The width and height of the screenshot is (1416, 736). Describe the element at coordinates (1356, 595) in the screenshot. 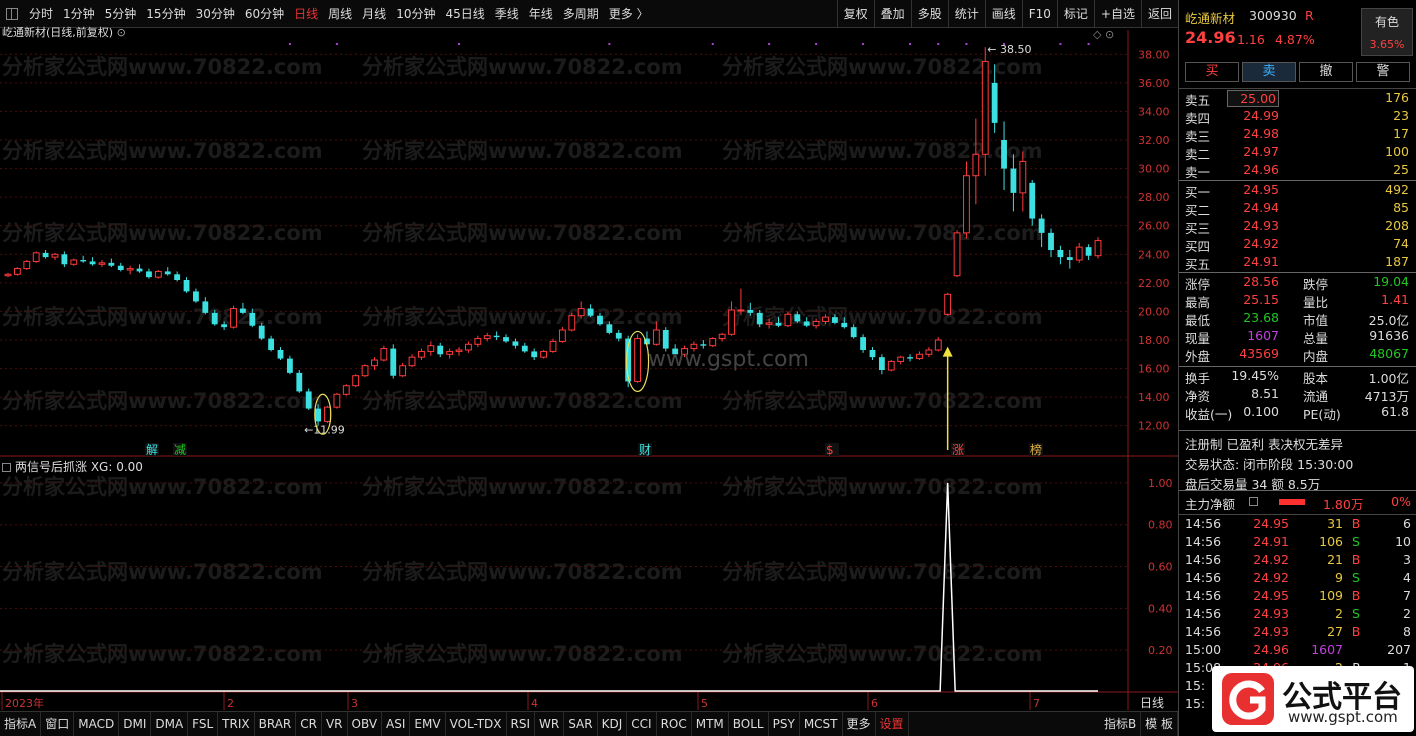

I see `tick-side: B` at that location.